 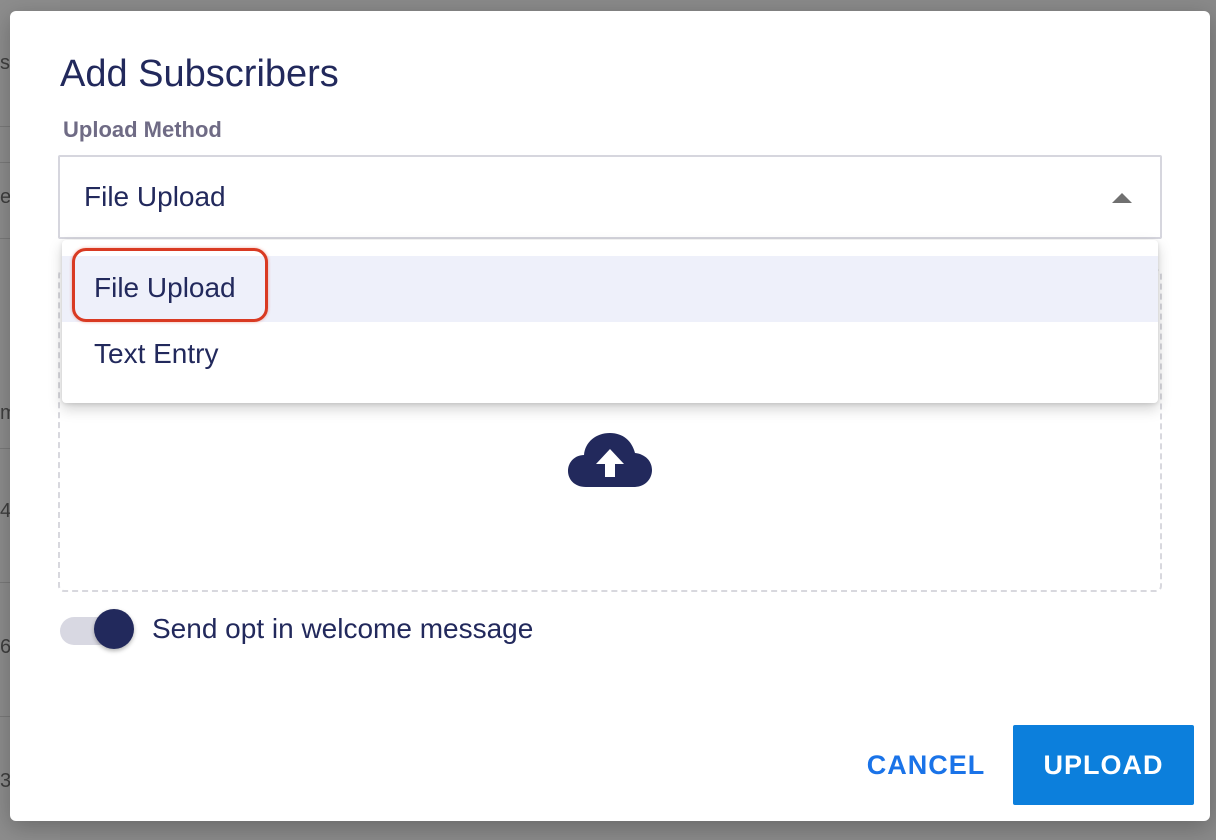 What do you see at coordinates (610, 355) in the screenshot?
I see `menu-item-text-entry: Text Entry` at bounding box center [610, 355].